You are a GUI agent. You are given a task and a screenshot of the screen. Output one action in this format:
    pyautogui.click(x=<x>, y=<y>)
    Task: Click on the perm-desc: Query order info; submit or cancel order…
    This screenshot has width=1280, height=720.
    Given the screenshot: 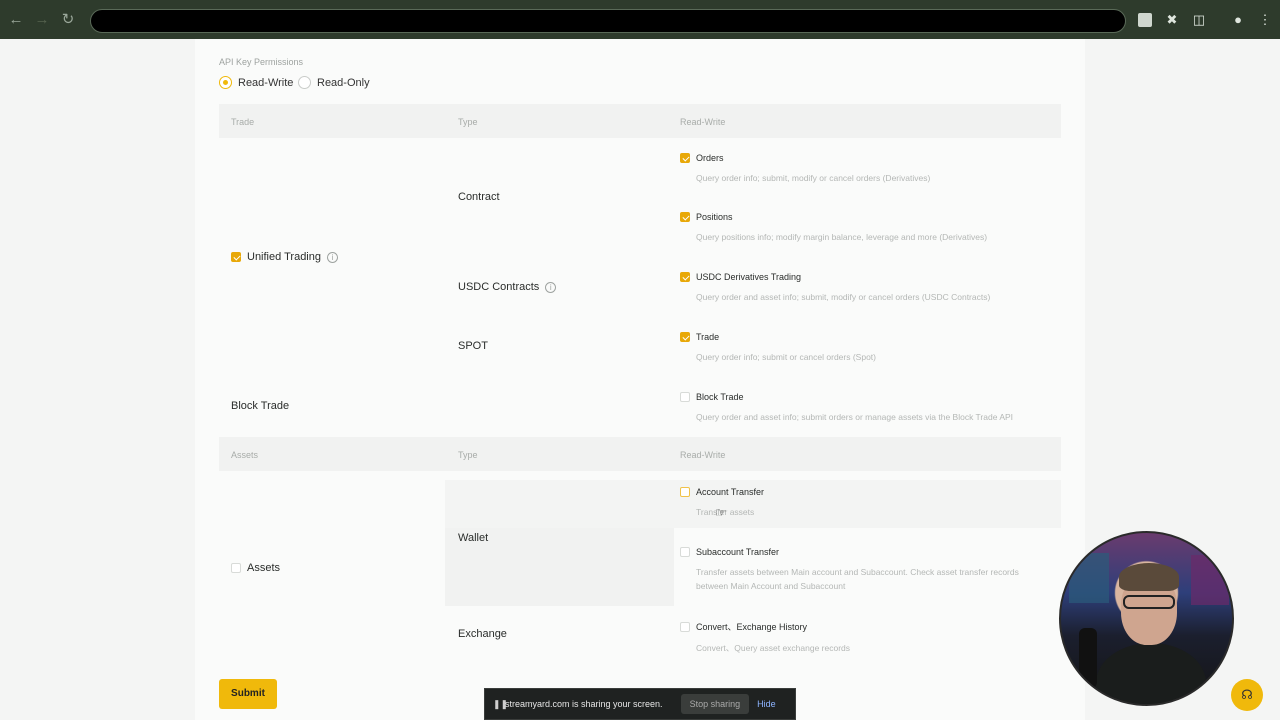 What is the action you would take?
    pyautogui.click(x=786, y=357)
    